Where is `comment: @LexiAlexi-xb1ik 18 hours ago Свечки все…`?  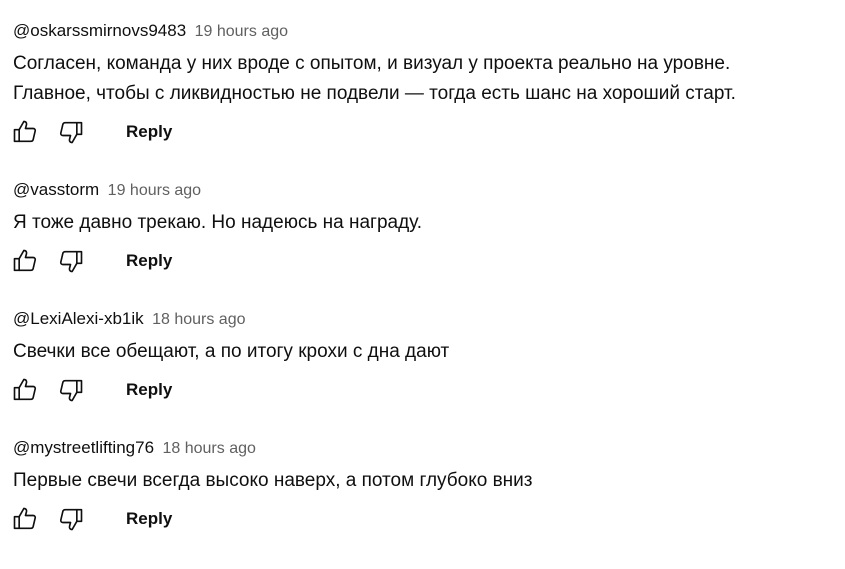 comment: @LexiAlexi-xb1ik 18 hours ago Свечки все… is located at coordinates (231, 357).